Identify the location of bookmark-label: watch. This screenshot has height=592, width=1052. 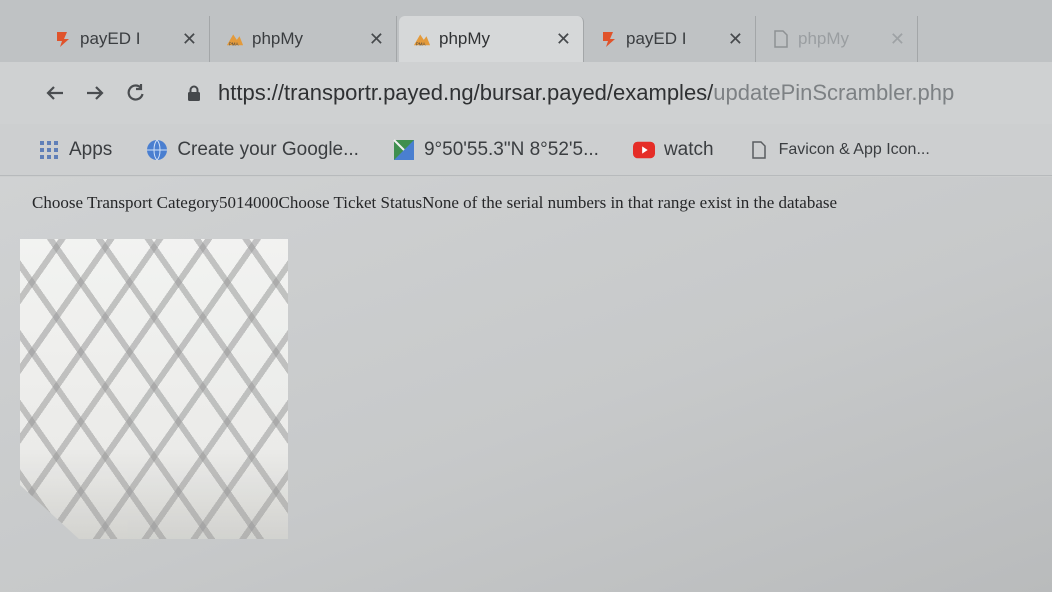
(688, 149).